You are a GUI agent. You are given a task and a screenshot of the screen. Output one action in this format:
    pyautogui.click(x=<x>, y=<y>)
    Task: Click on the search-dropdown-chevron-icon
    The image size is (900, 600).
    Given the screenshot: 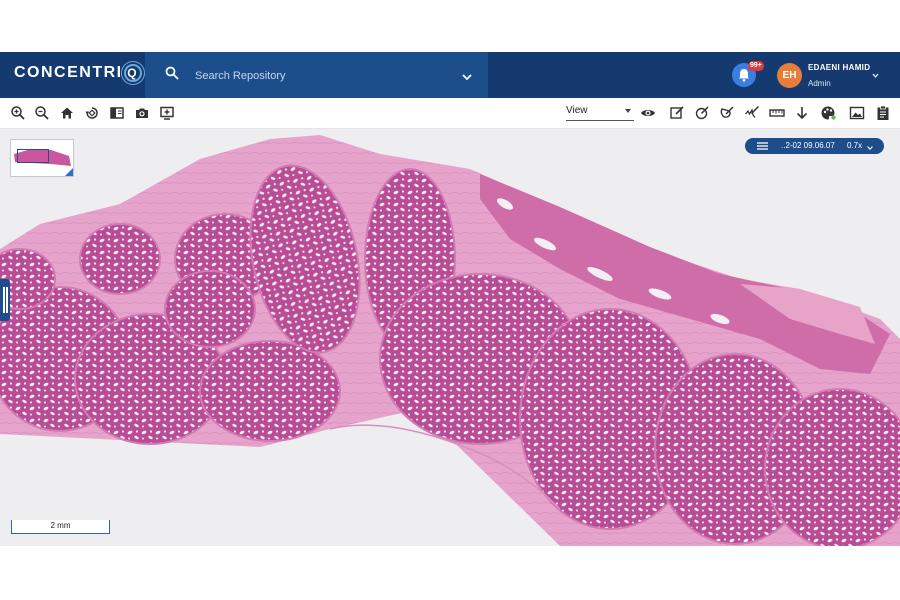 What is the action you would take?
    pyautogui.click(x=467, y=77)
    